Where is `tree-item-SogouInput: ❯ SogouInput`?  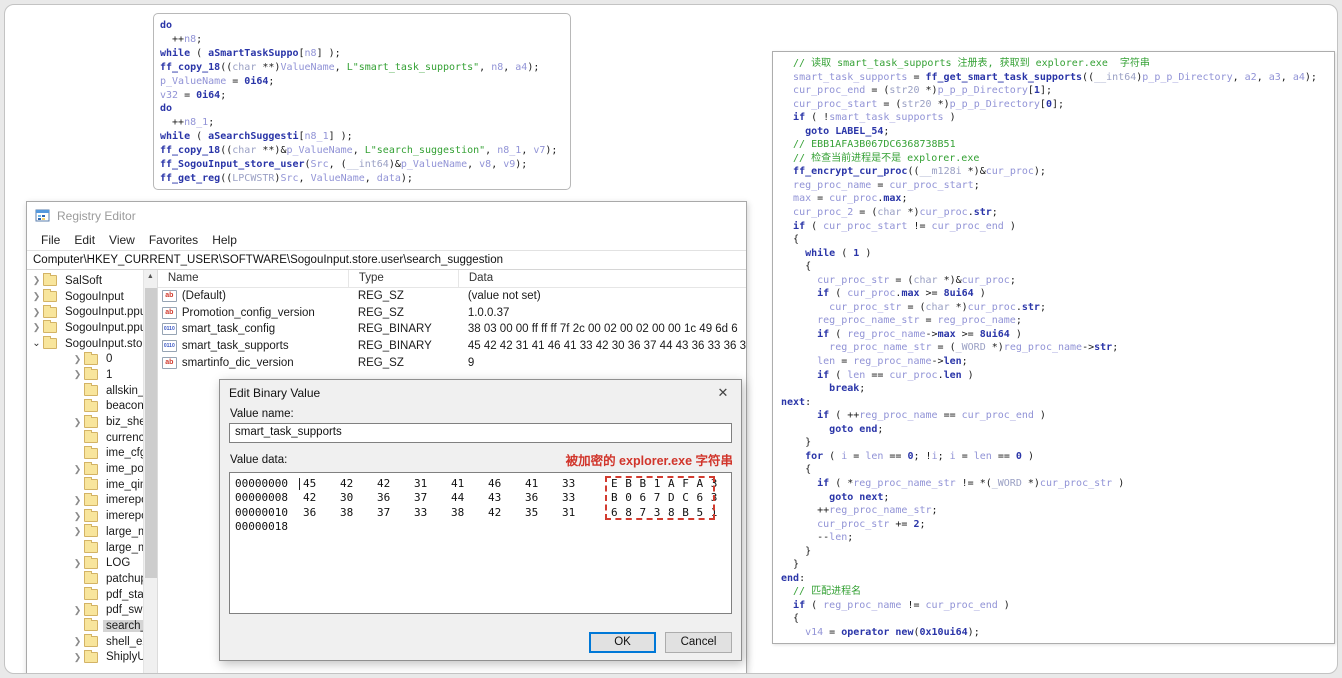 tree-item-SogouInput: ❯ SogouInput is located at coordinates (85, 297).